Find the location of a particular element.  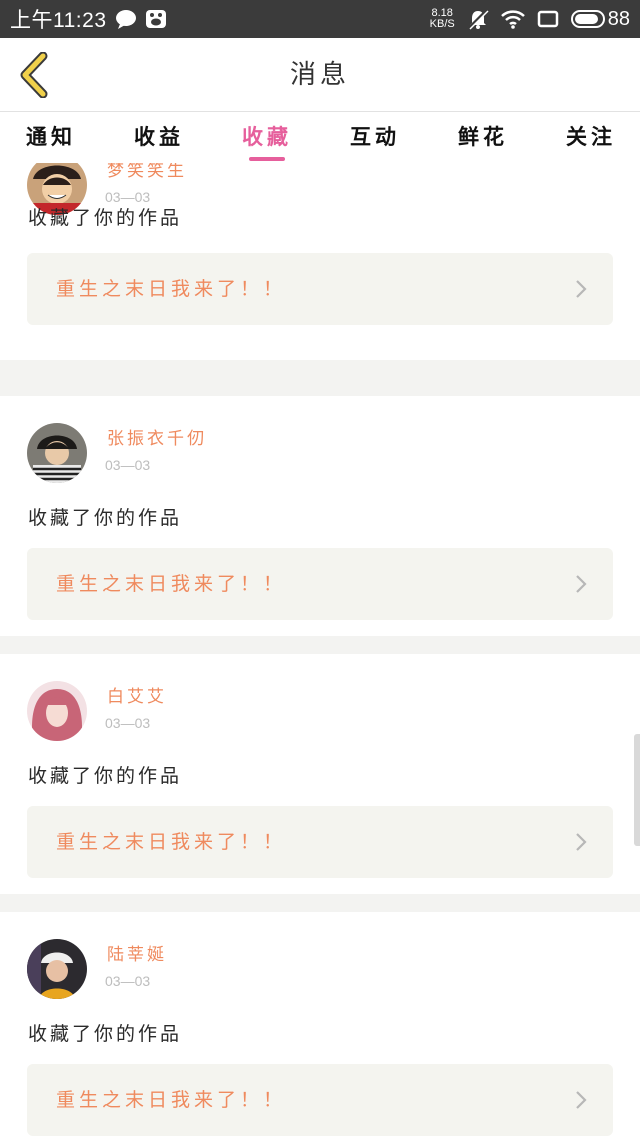

net-speed-unit: KB/S is located at coordinates (442, 24).